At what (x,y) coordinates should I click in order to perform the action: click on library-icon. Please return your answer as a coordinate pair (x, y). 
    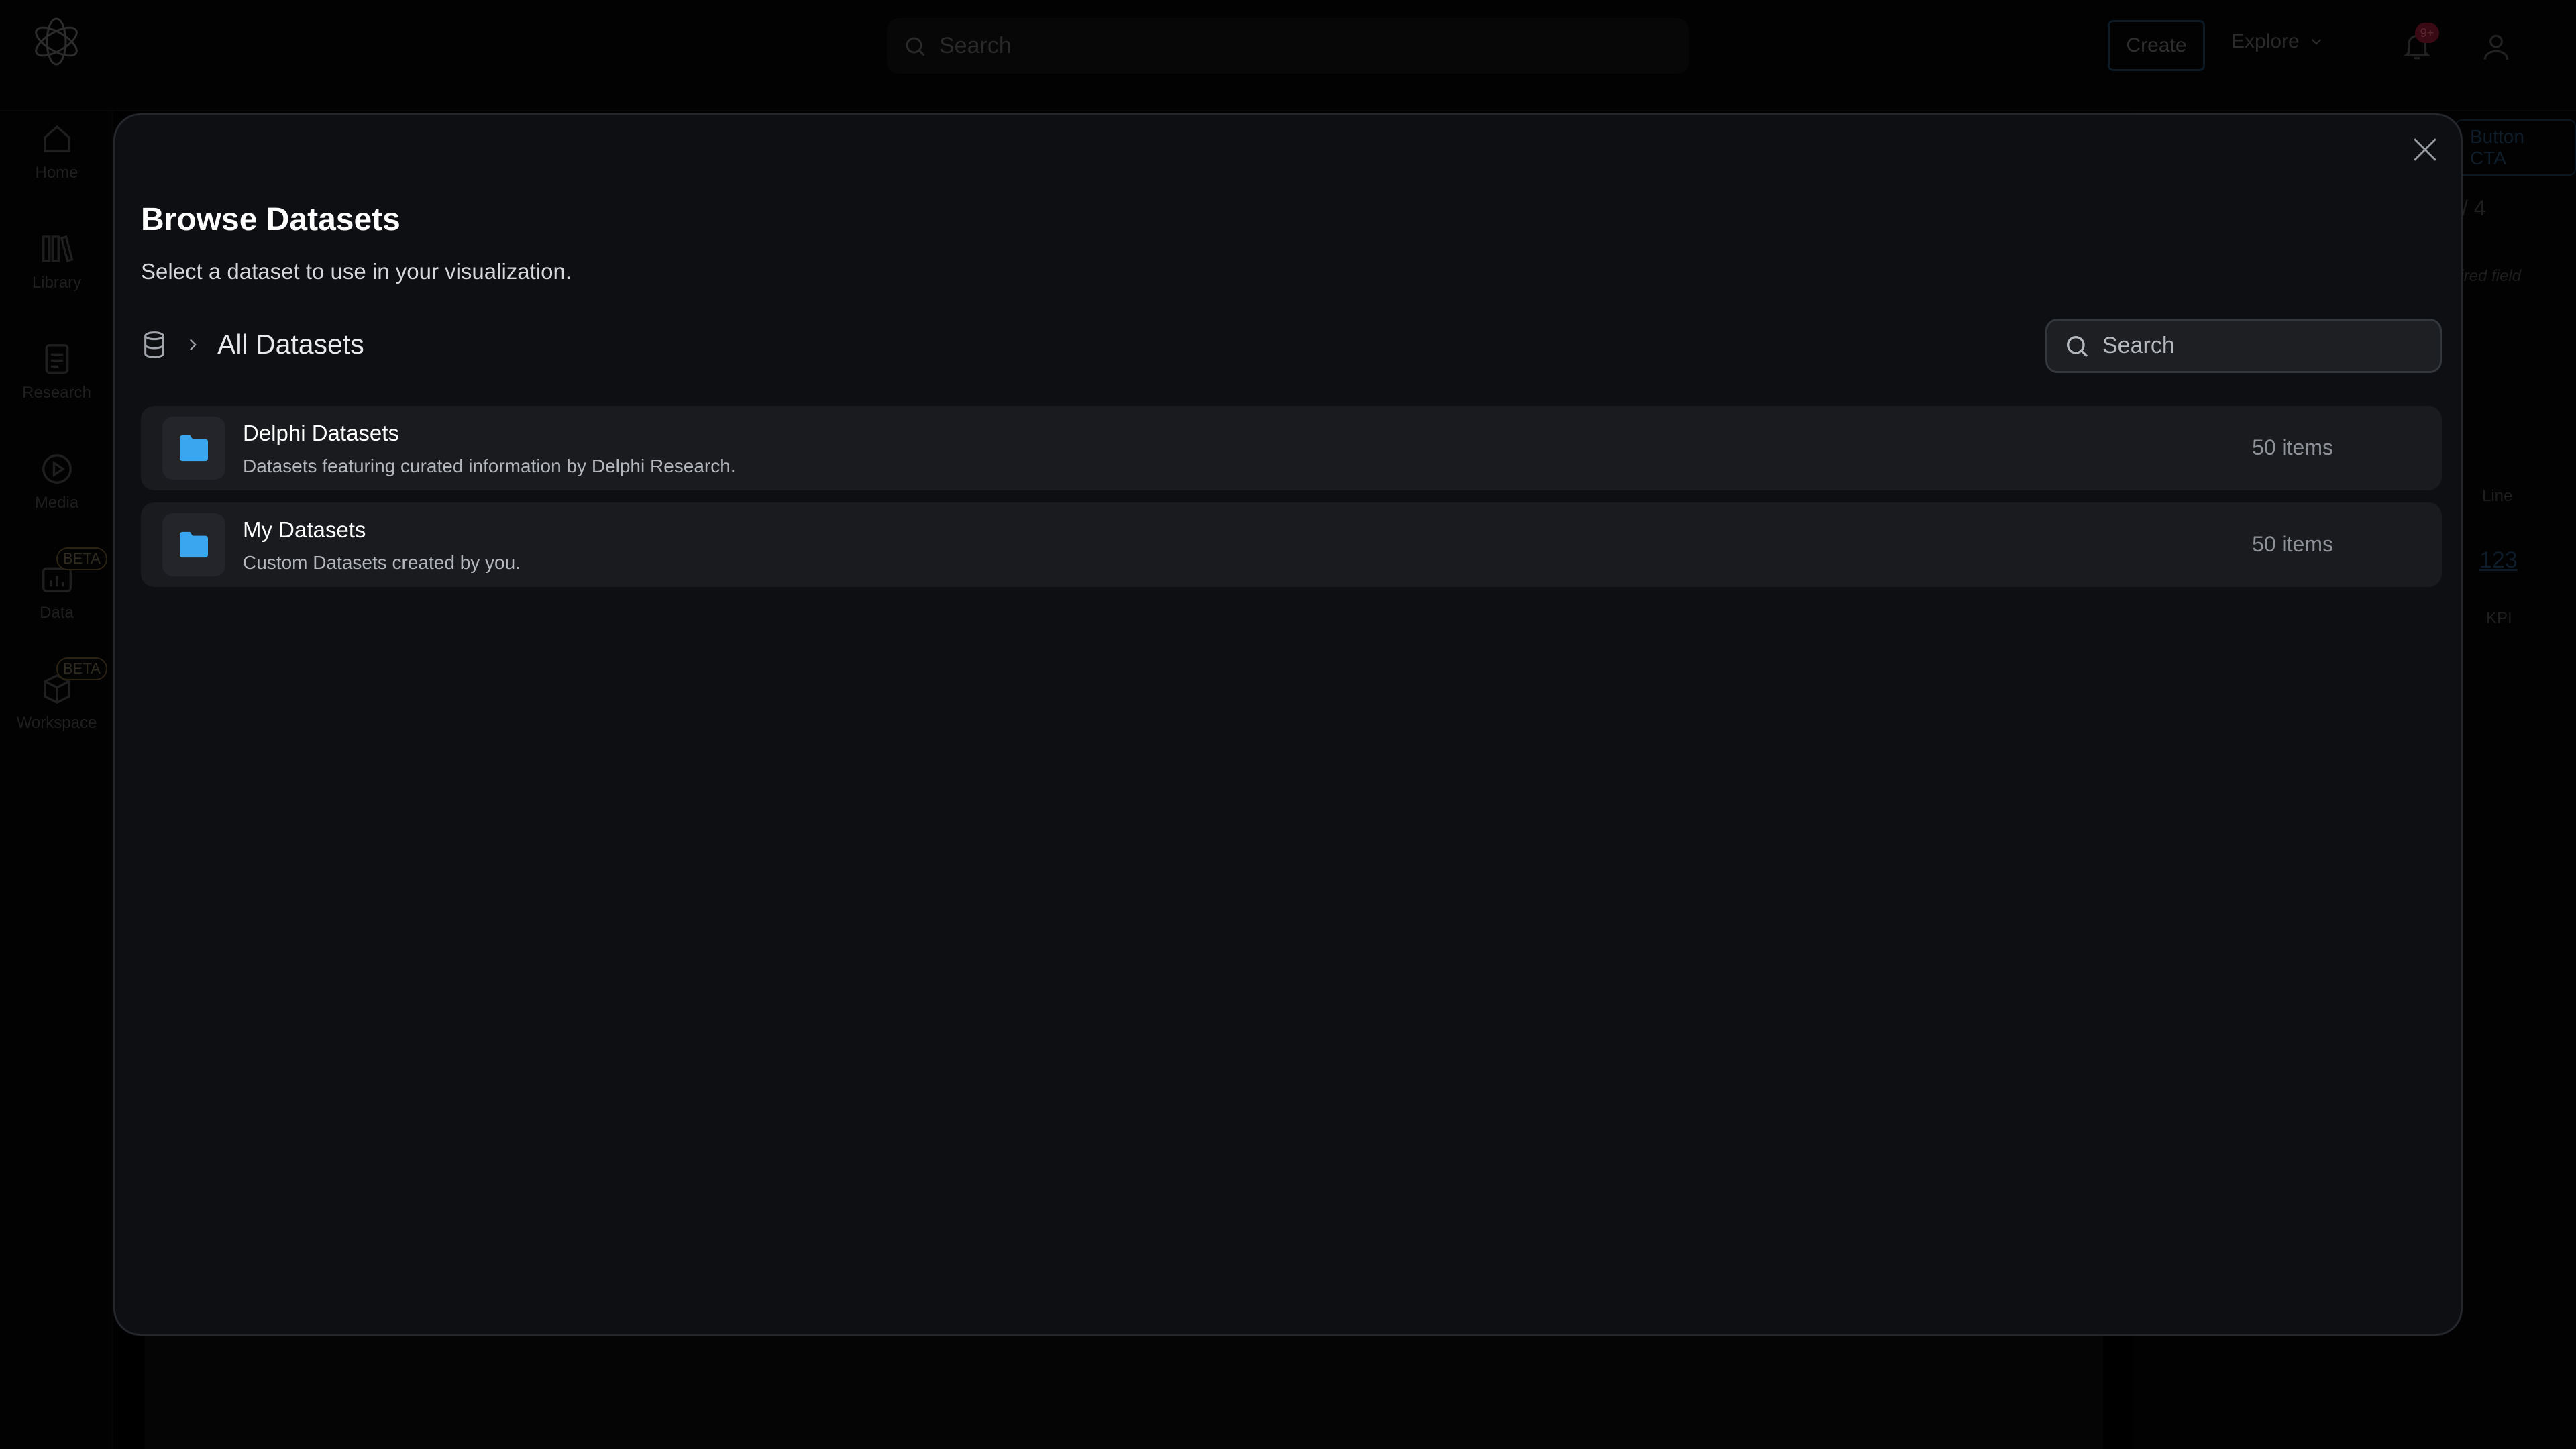
    Looking at the image, I should click on (58, 249).